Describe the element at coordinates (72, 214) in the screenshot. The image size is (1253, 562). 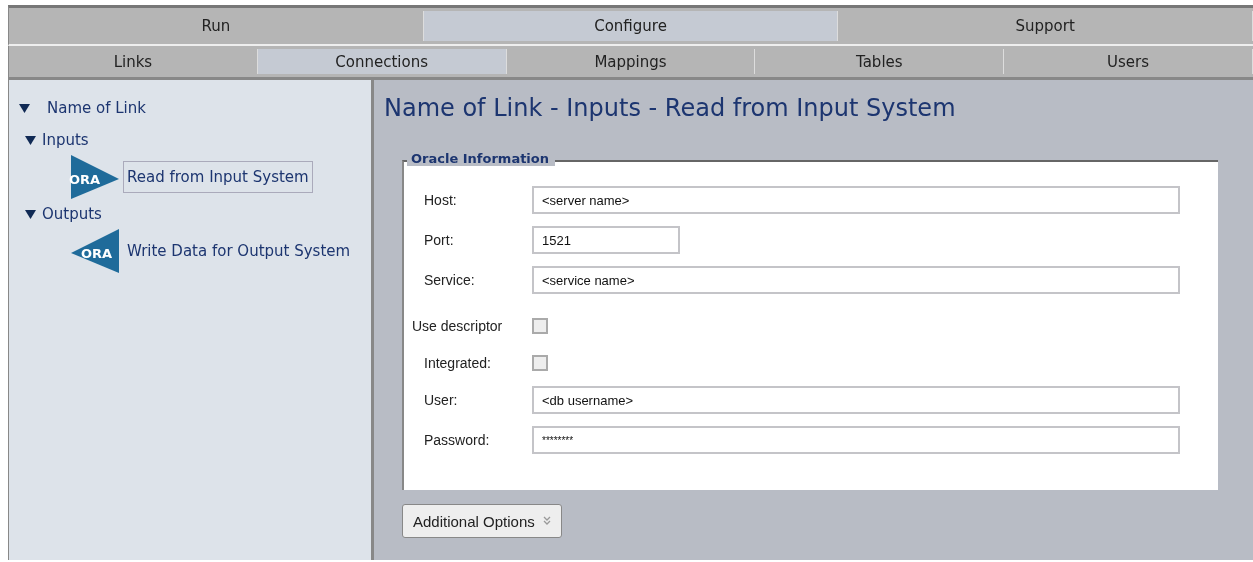
I see `tree-item: Outputs` at that location.